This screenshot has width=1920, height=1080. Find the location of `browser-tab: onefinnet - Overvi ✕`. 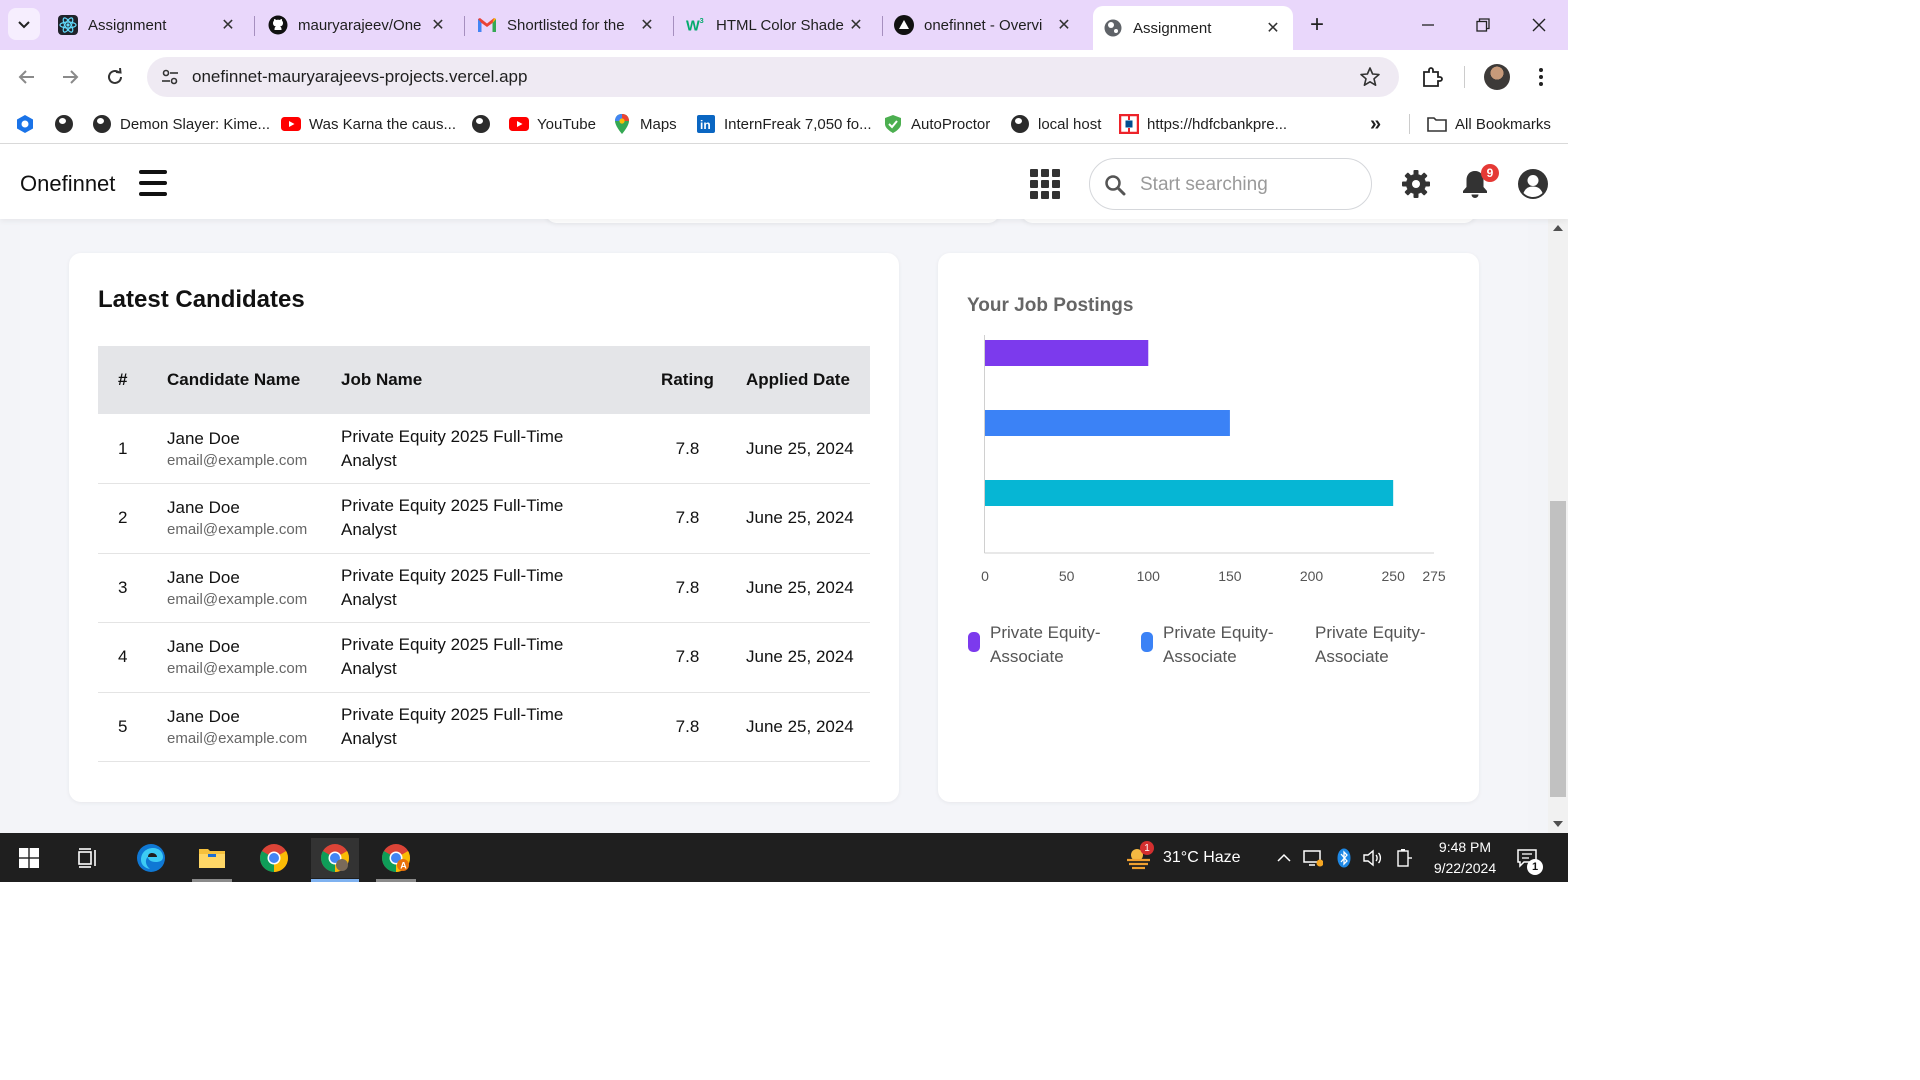

browser-tab: onefinnet - Overvi ✕ is located at coordinates (984, 25).